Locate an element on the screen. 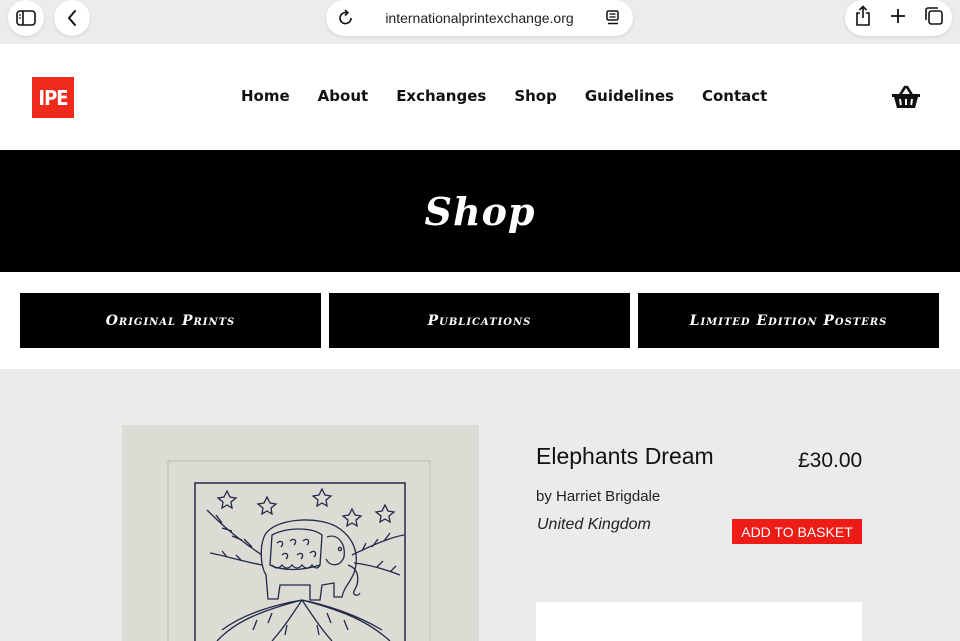 The width and height of the screenshot is (960, 641). back-icon is located at coordinates (72, 18).